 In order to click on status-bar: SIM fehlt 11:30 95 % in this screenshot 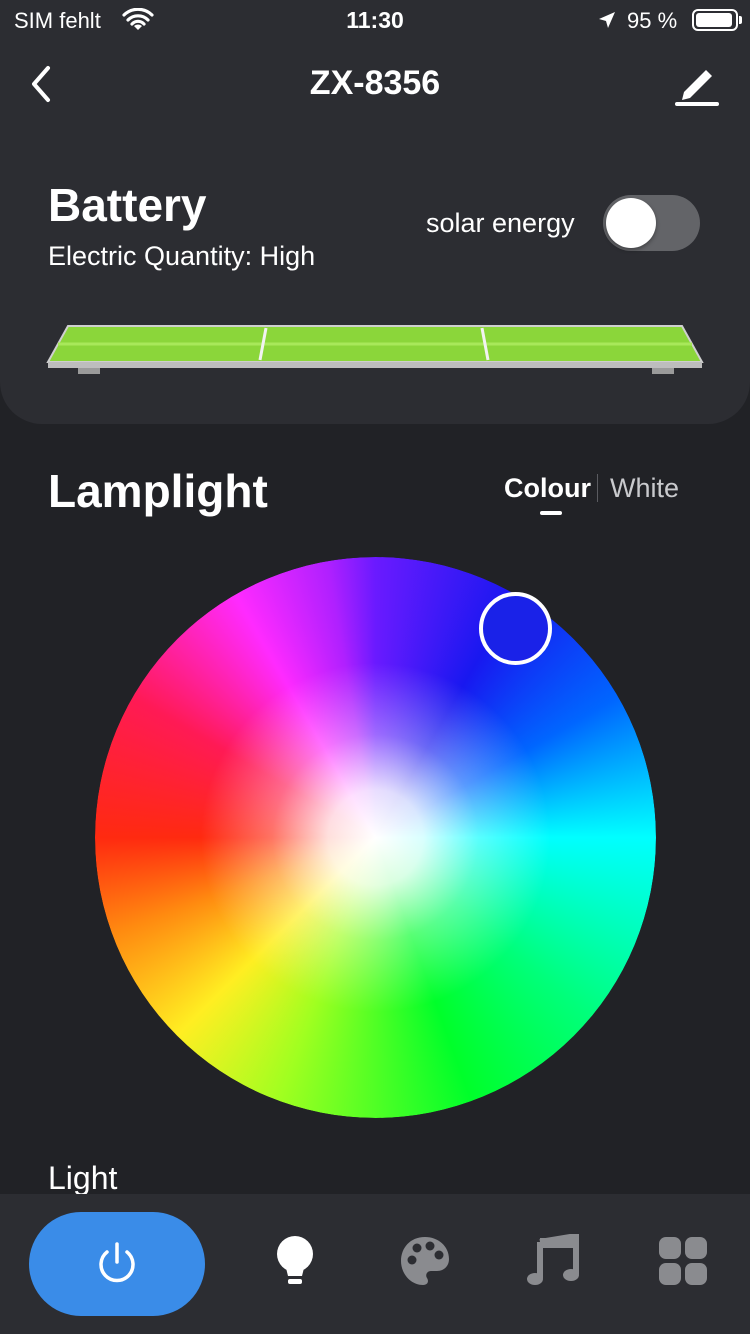, I will do `click(375, 21)`.